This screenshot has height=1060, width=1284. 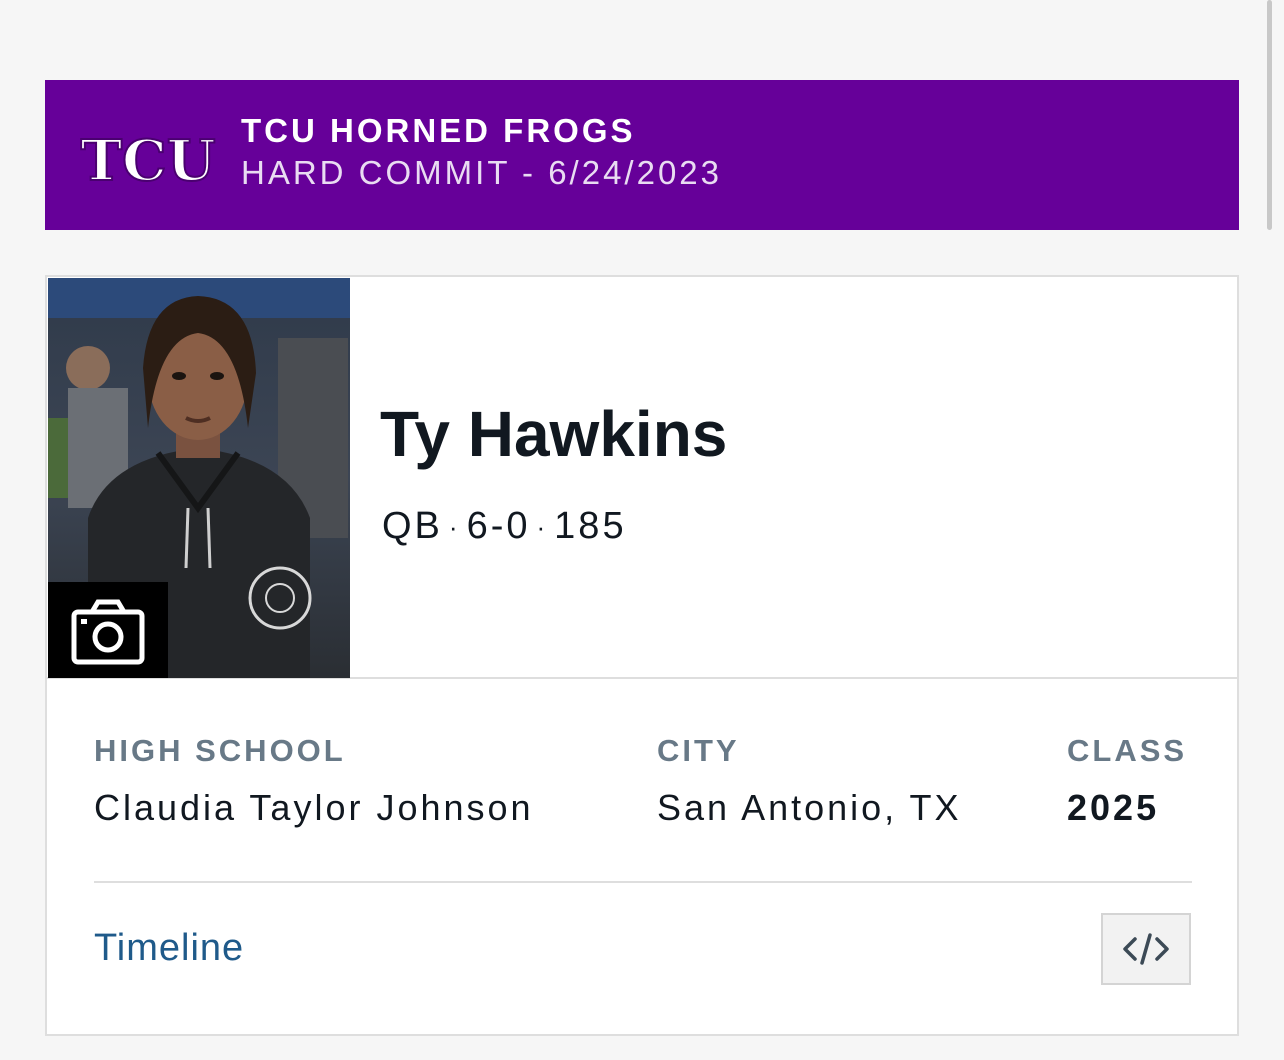 I want to click on embed-button, so click(x=1146, y=949).